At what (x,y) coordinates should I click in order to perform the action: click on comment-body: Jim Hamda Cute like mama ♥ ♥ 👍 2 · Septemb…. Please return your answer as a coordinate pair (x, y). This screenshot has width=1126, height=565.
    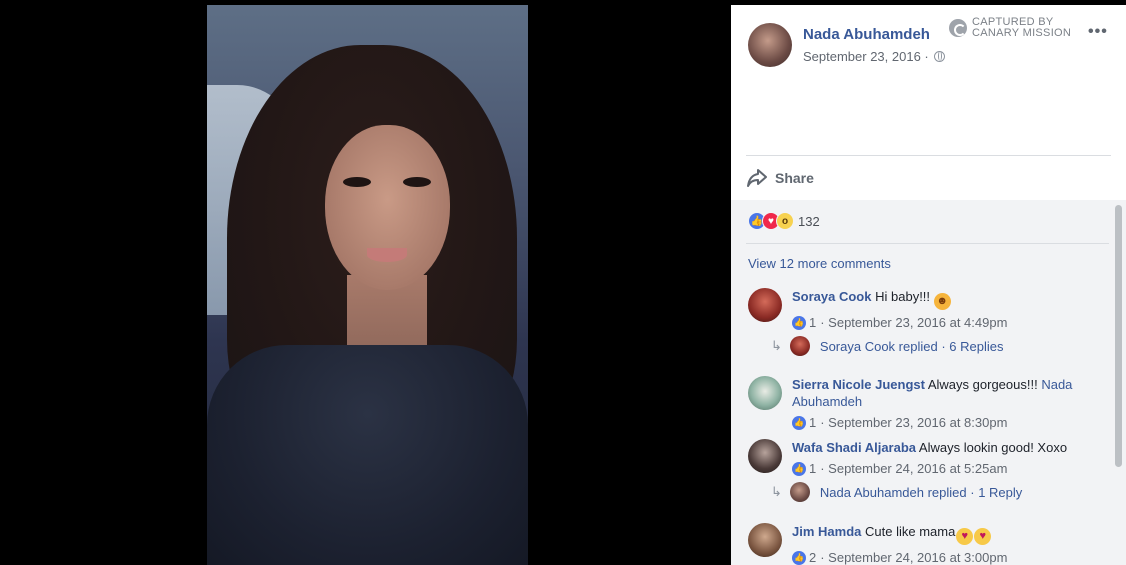
    Looking at the image, I should click on (942, 544).